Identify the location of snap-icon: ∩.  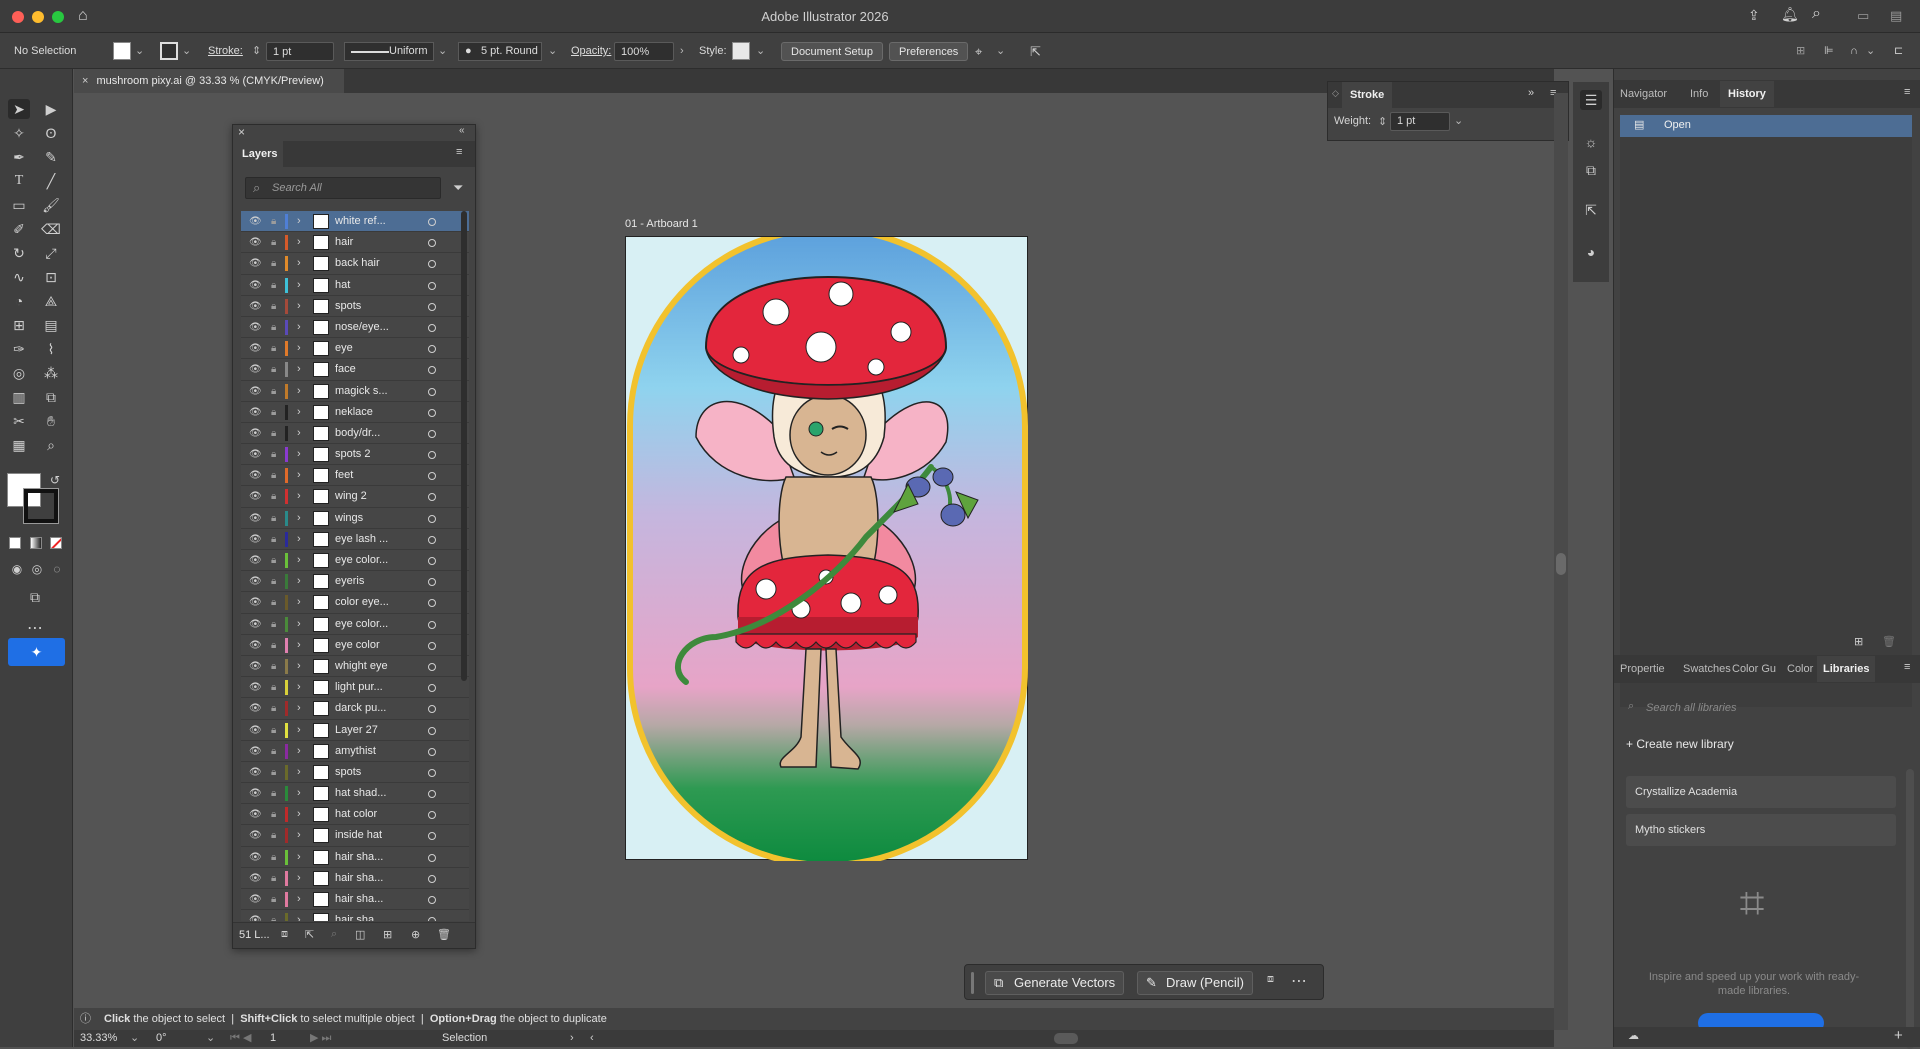
(1854, 51).